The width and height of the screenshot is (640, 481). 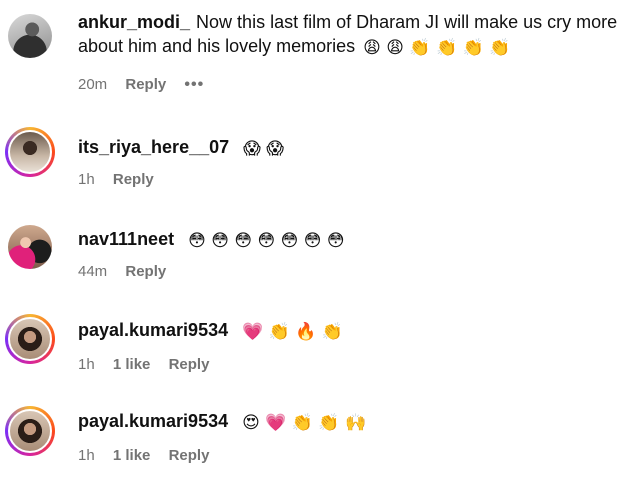 What do you see at coordinates (93, 84) in the screenshot?
I see `comment-timestamp: 20m` at bounding box center [93, 84].